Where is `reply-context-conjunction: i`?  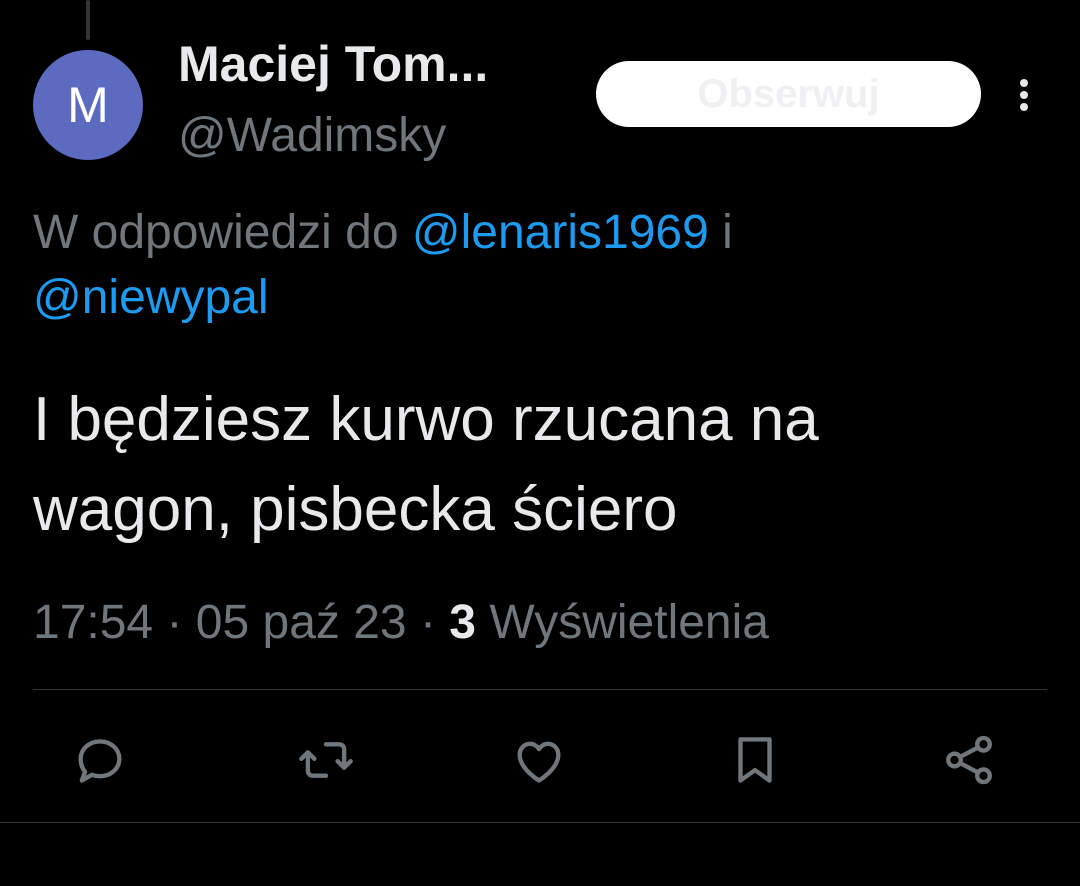
reply-context-conjunction: i is located at coordinates (720, 232).